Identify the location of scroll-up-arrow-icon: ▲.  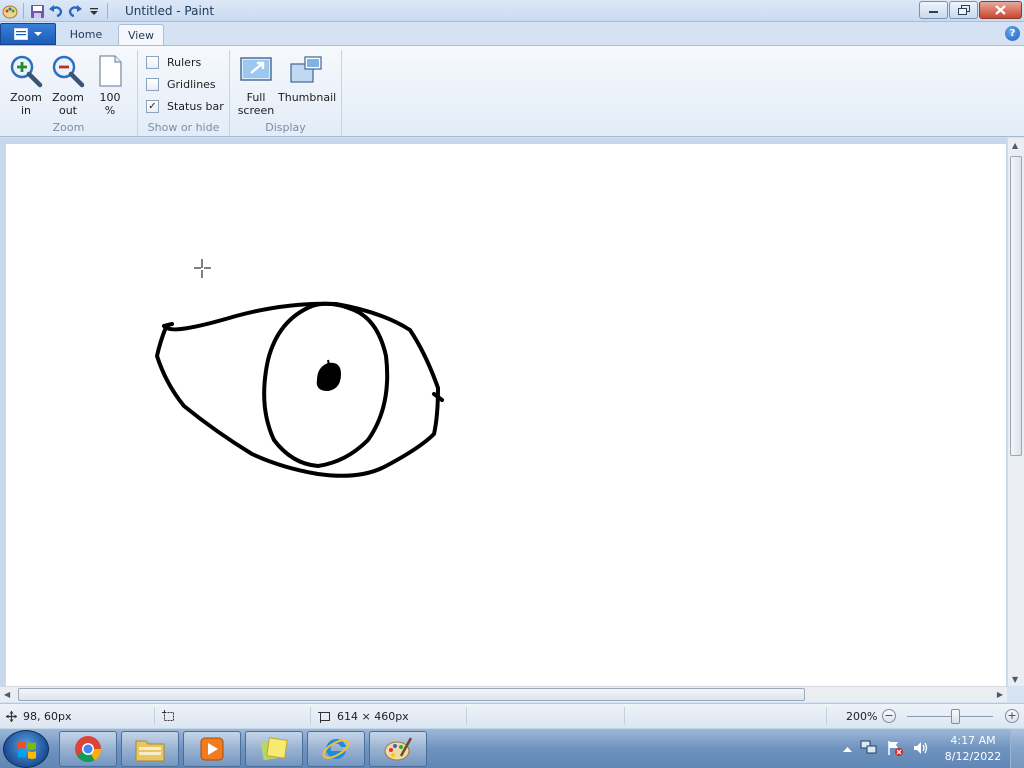
(1015, 145).